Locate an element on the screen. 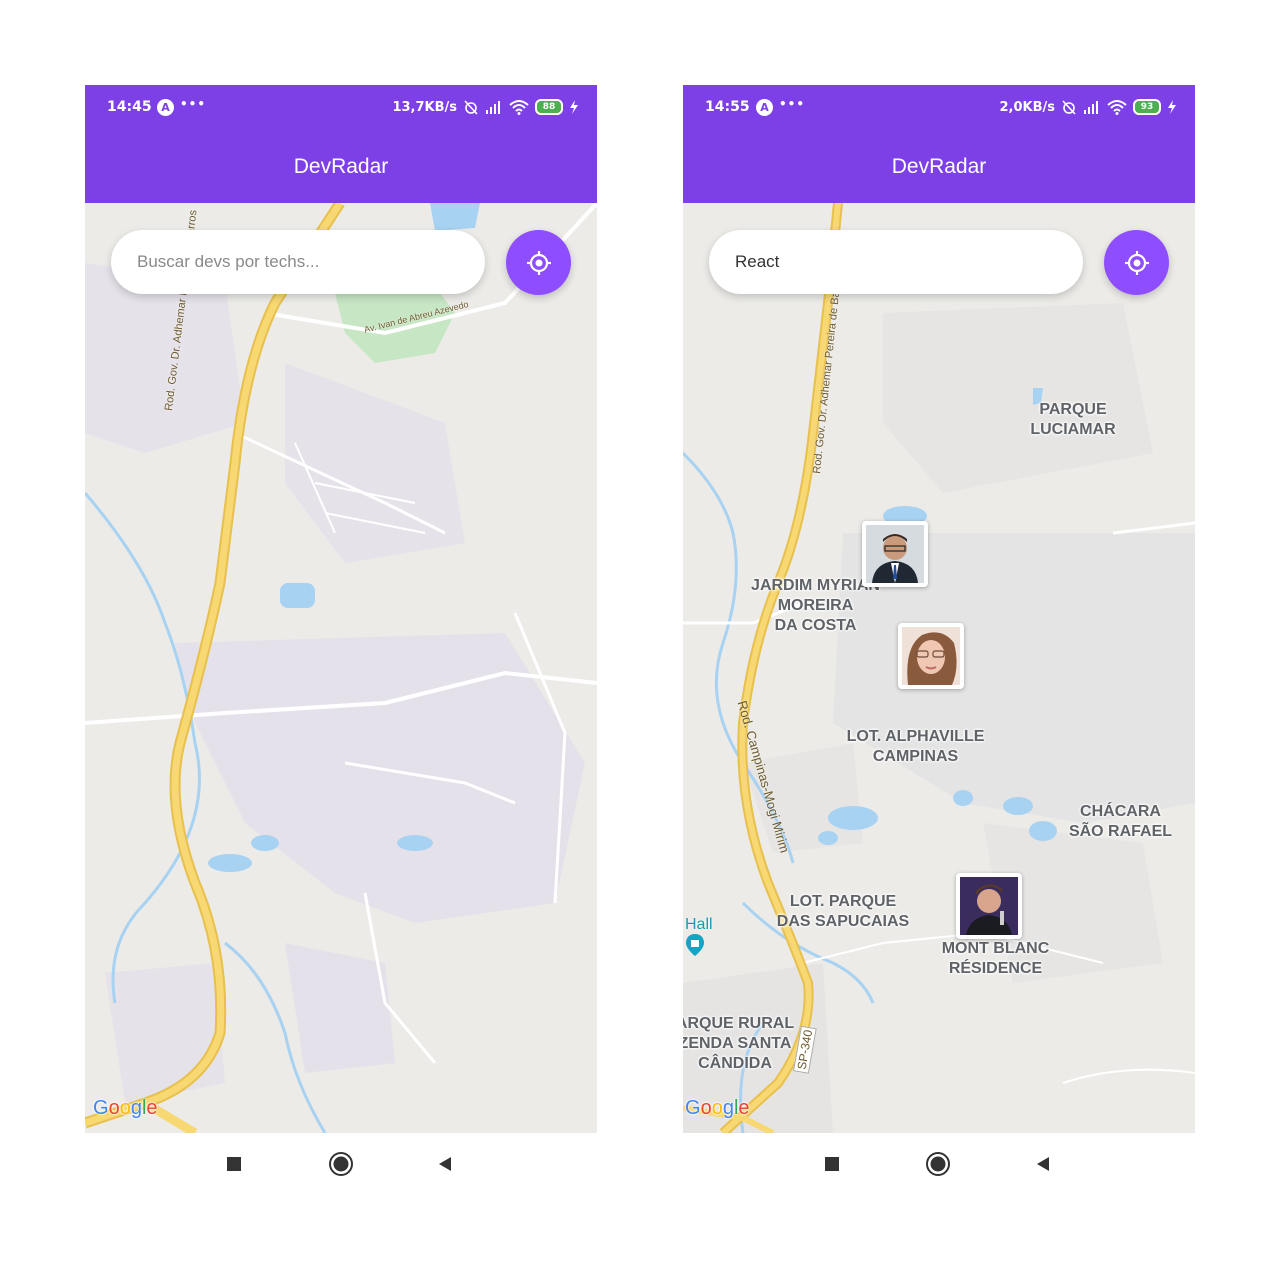  poi-pin-icon is located at coordinates (695, 945).